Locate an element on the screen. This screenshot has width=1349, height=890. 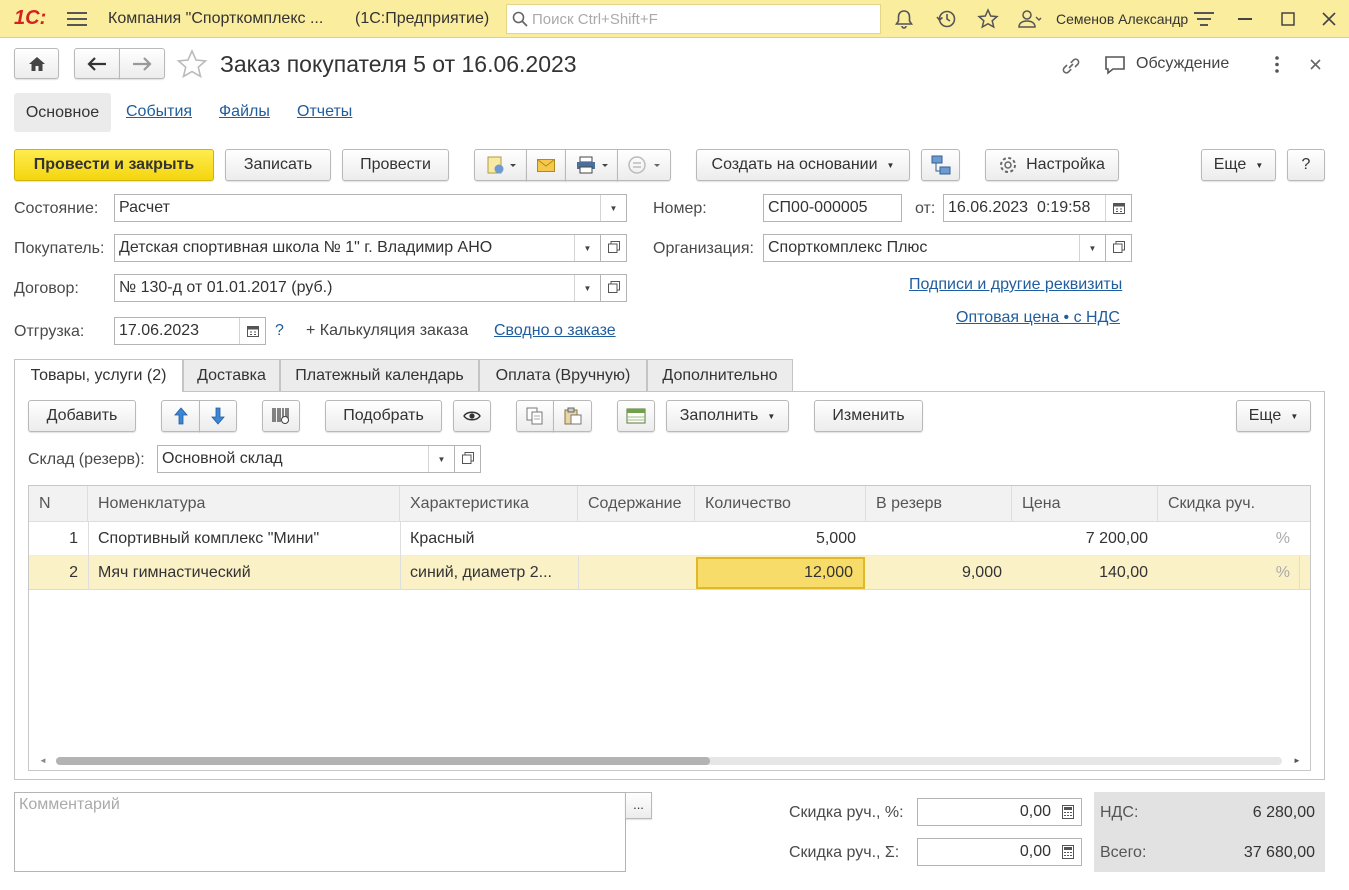
col-header-characteristic: Характеристика is located at coordinates (489, 504).